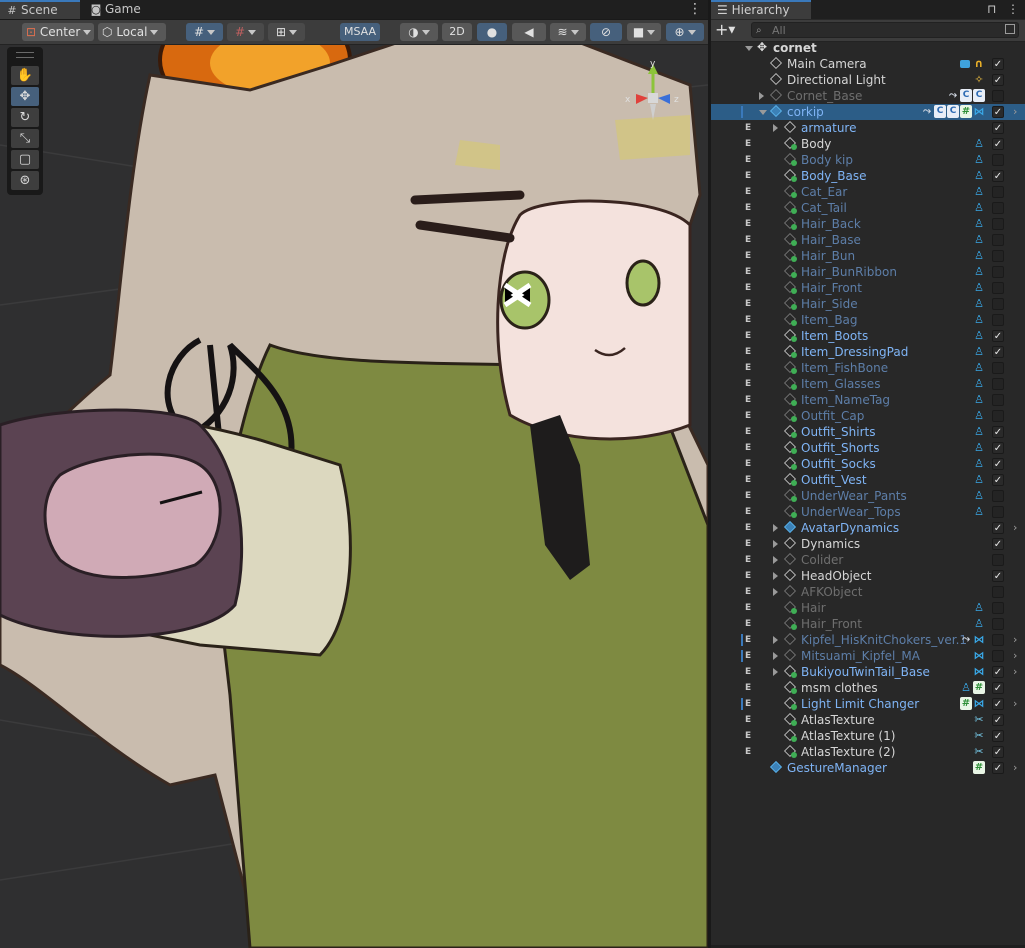 This screenshot has width=1025, height=948. I want to click on hierarchy-row: E Mitsuami_Kipfel_MA ⋈ ›, so click(868, 656).